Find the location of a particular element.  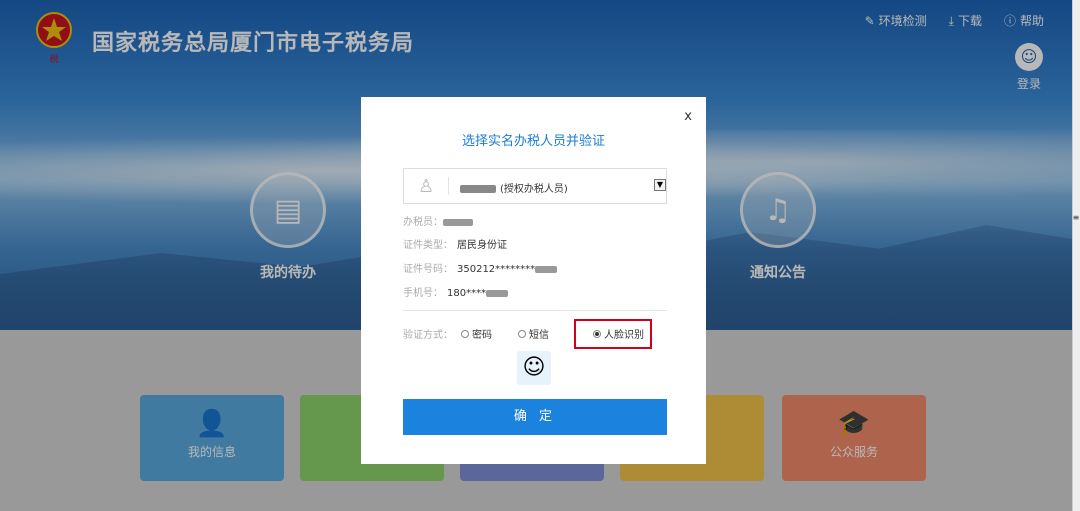

dropdown-arrow-icon: ▼ is located at coordinates (660, 185).